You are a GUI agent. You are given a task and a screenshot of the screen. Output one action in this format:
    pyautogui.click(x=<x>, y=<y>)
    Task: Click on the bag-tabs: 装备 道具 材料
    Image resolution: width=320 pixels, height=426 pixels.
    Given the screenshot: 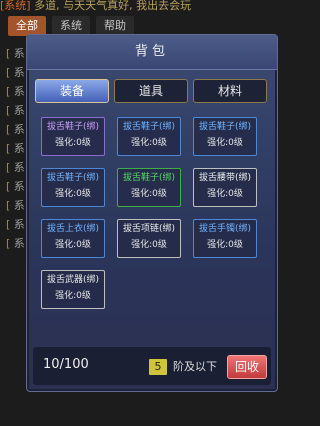 What is the action you would take?
    pyautogui.click(x=151, y=91)
    